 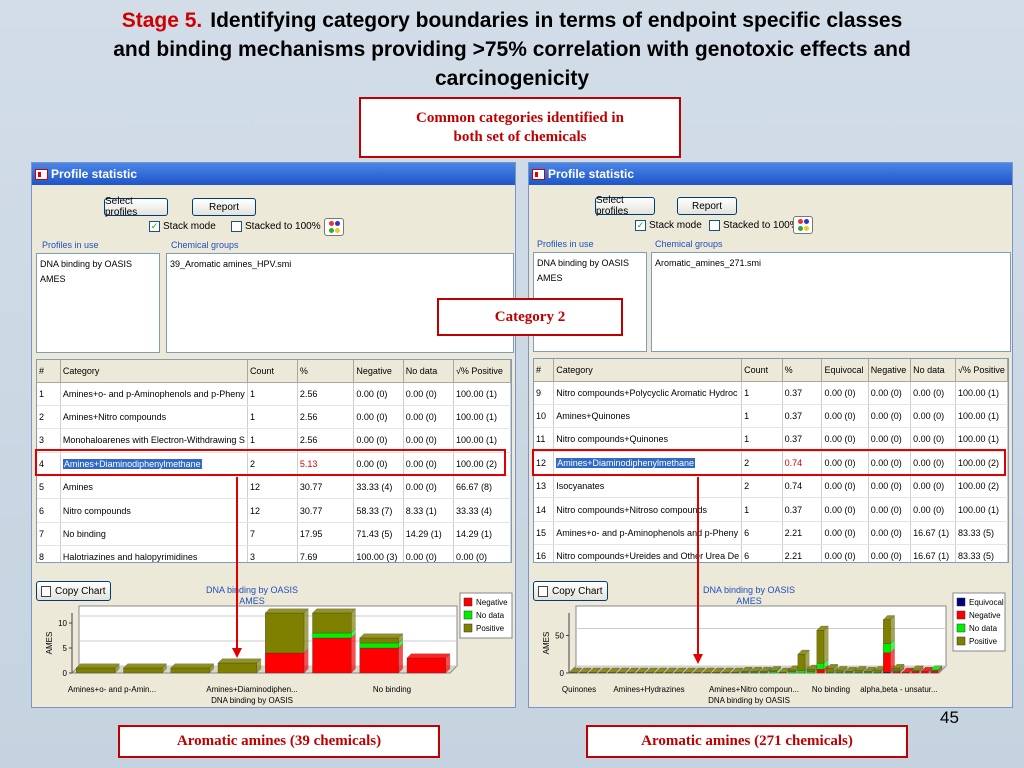 I want to click on left-caption: Aromatic amines (39 chemicals), so click(x=279, y=741).